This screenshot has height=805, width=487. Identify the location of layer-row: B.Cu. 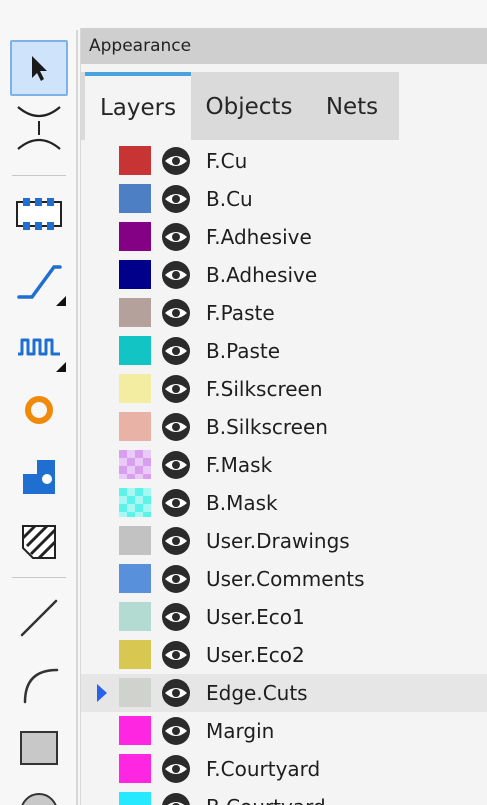
(284, 199).